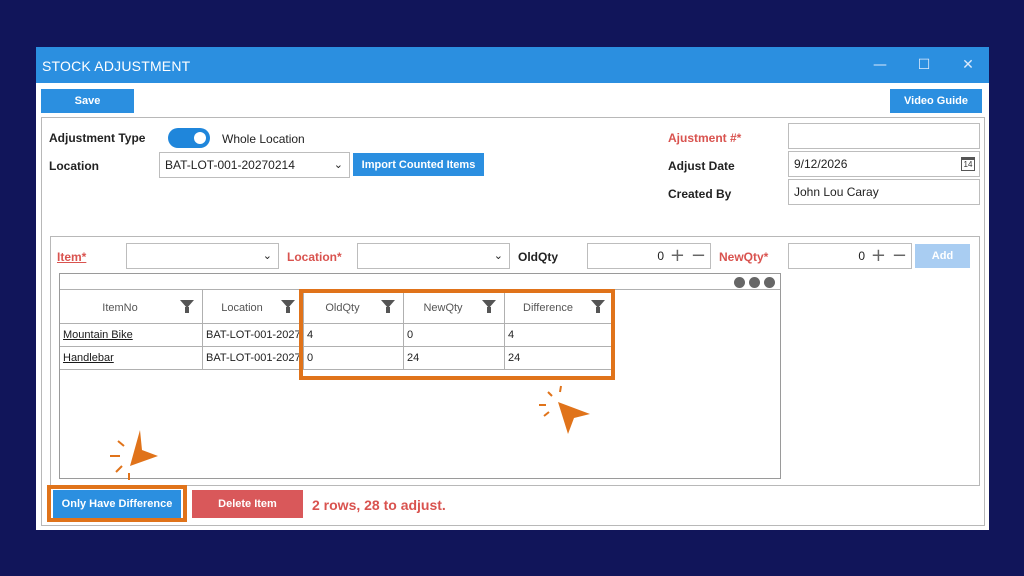 The width and height of the screenshot is (1024, 576). I want to click on oldqty-stepper: 0 + −, so click(649, 256).